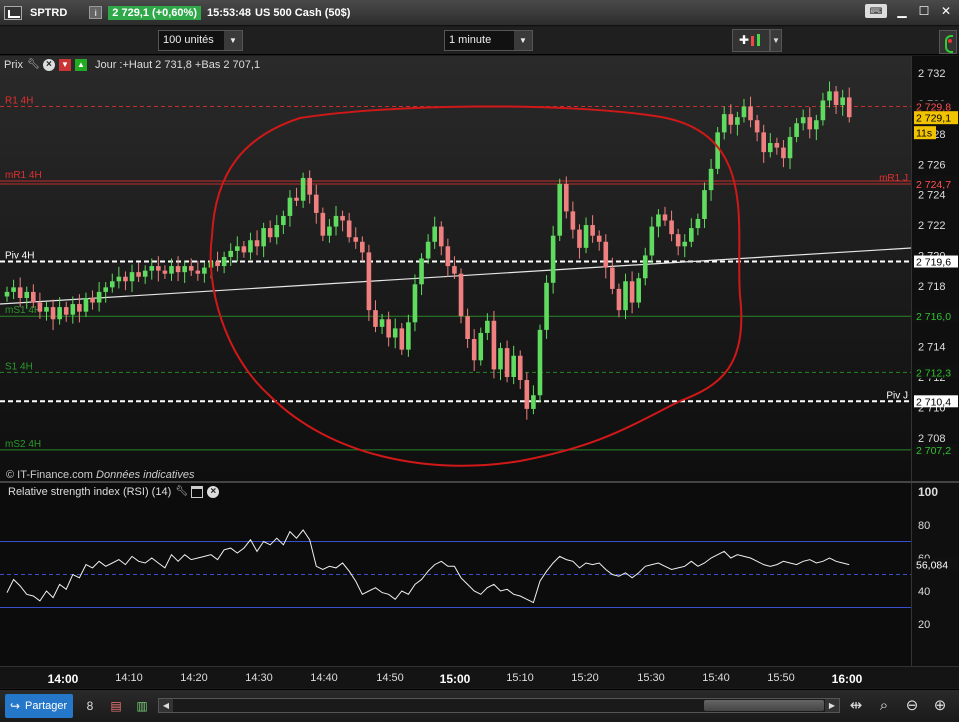  I want to click on drawing-tools-button: ✚, so click(751, 40).